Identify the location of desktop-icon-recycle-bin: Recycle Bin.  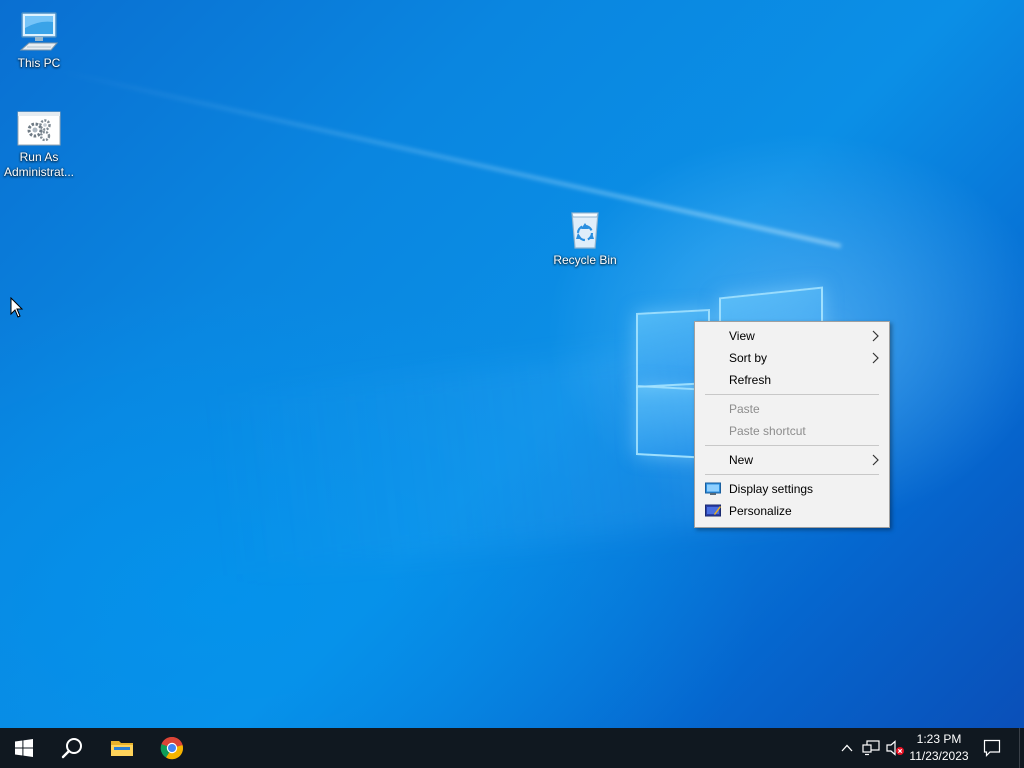
(585, 237).